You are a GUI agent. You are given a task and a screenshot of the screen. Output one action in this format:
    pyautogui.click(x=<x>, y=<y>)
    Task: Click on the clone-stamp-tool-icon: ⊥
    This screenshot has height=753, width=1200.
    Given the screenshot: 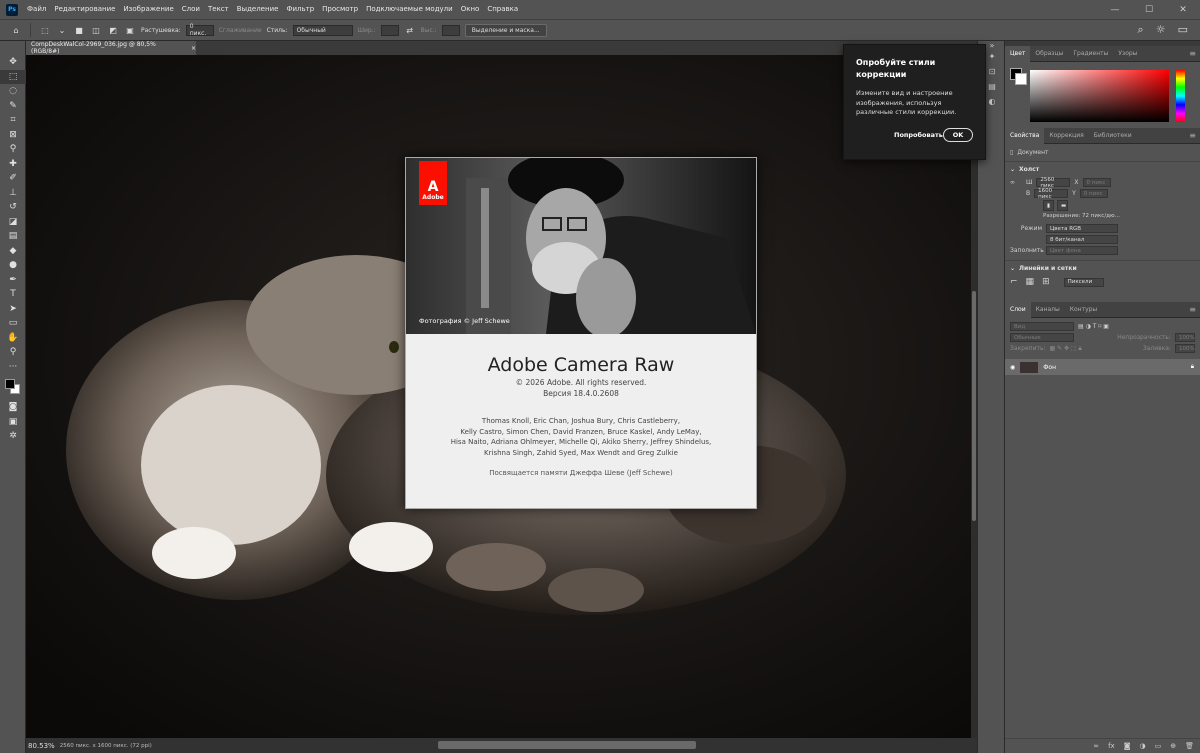 What is the action you would take?
    pyautogui.click(x=13, y=193)
    